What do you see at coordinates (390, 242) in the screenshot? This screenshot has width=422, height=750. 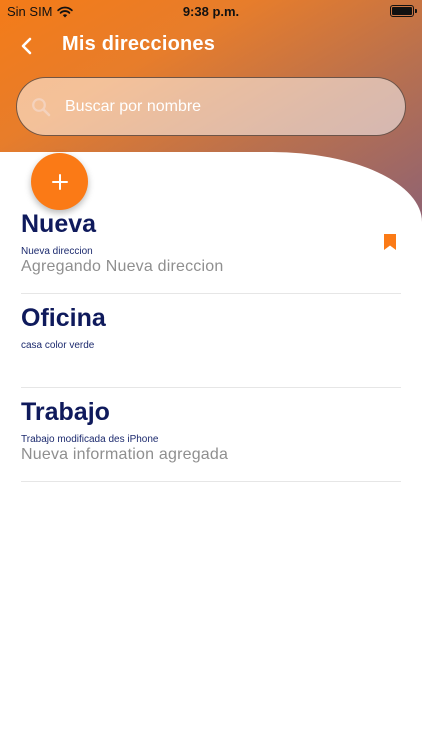 I see `bookmark-icon` at bounding box center [390, 242].